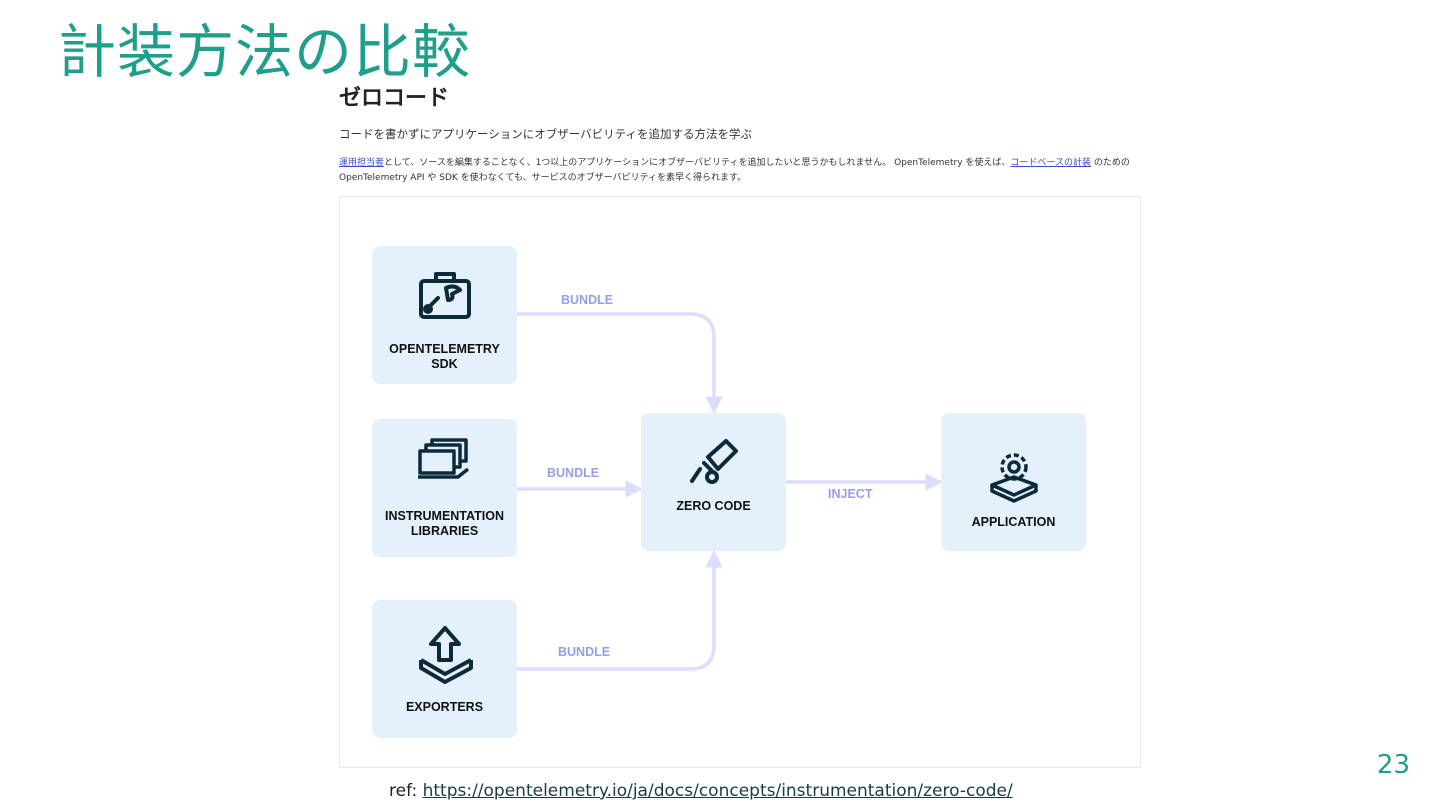 This screenshot has width=1440, height=810. I want to click on node-application: APPLICATION, so click(1013, 482).